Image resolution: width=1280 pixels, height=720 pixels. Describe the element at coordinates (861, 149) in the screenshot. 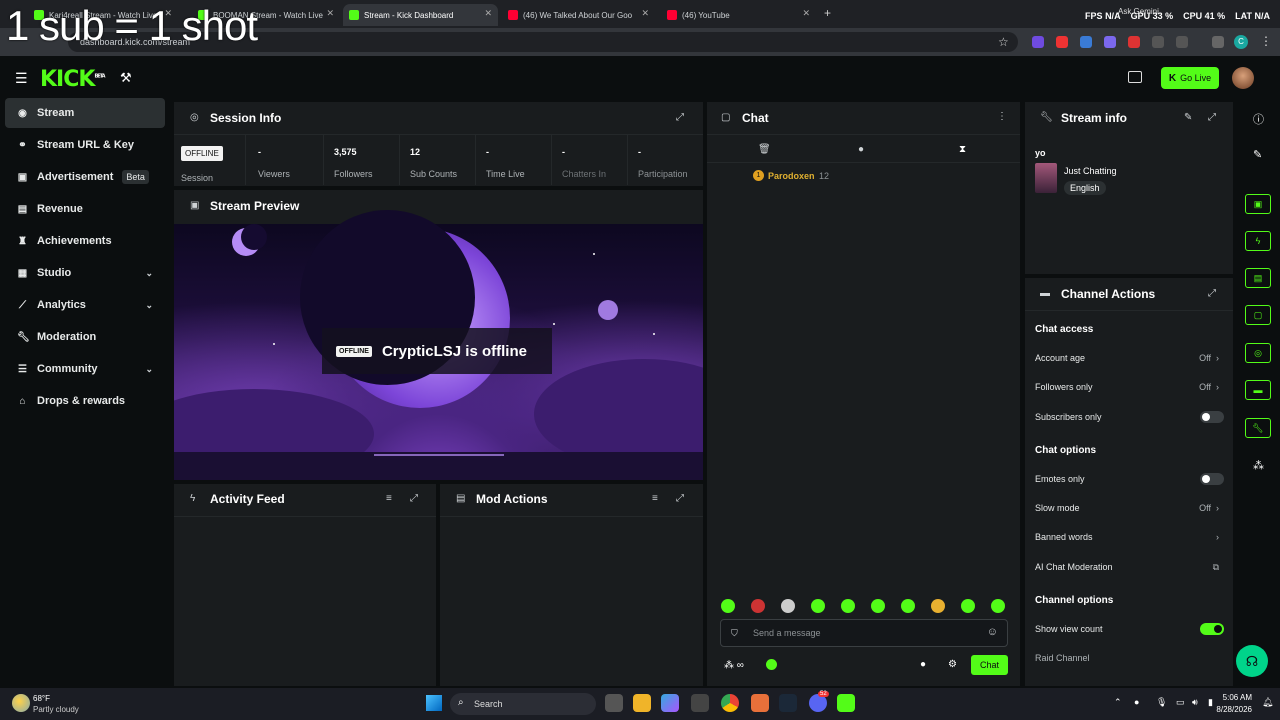

I see `message-icon: ●` at that location.